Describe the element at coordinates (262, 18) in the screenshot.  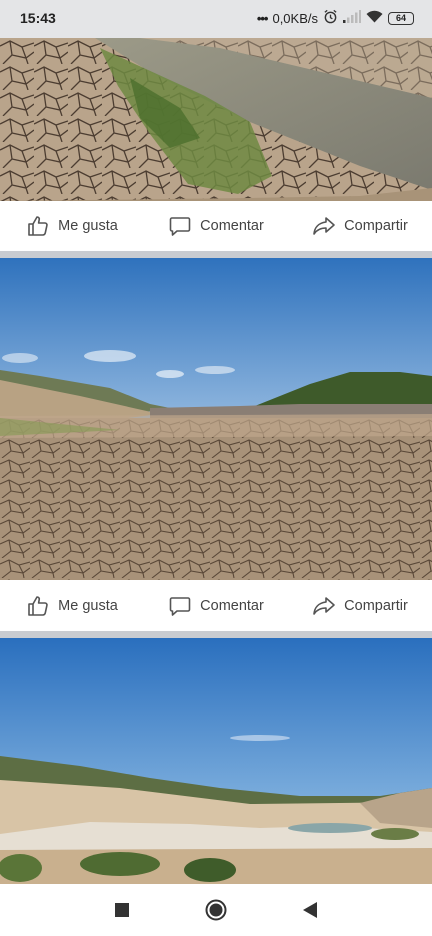
I see `network-dots: •••` at that location.